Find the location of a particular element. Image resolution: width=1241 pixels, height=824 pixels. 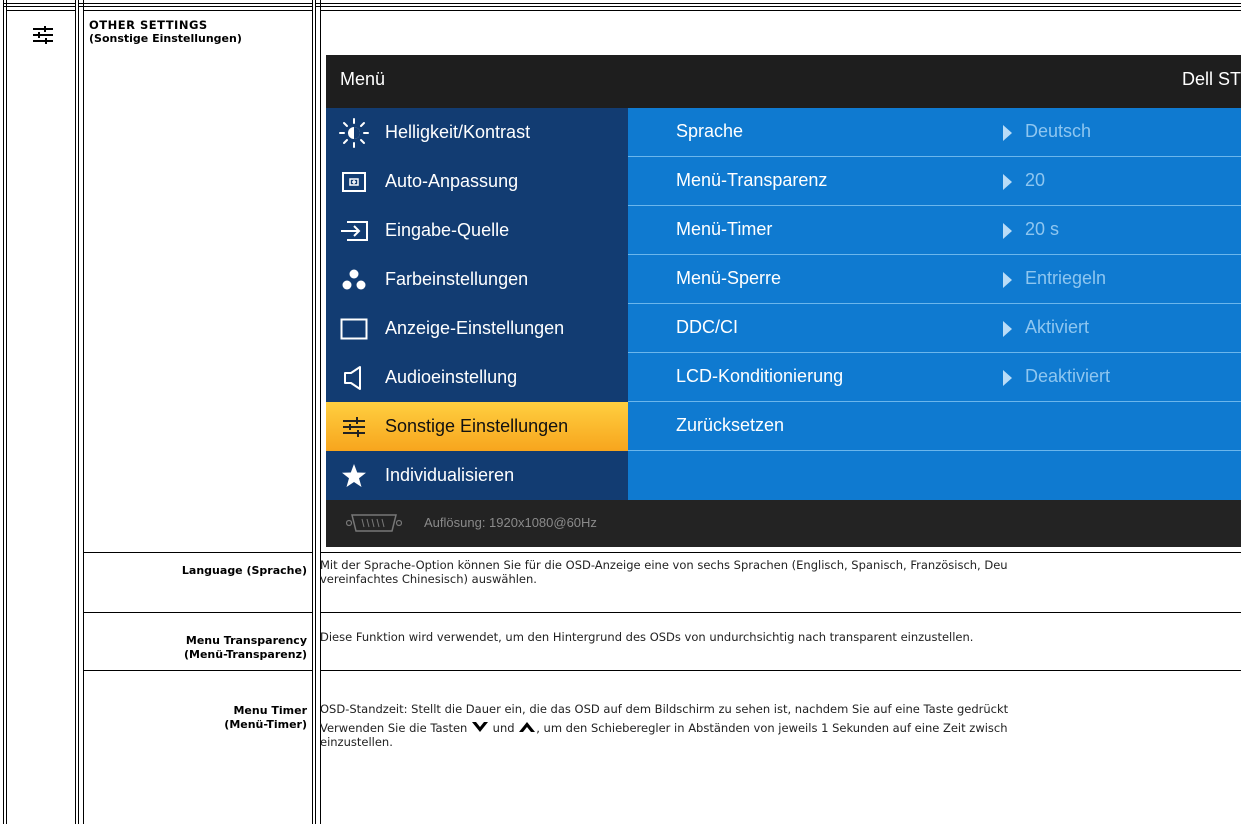

osd-menu-item-personalize: Individualisieren is located at coordinates (477, 475).